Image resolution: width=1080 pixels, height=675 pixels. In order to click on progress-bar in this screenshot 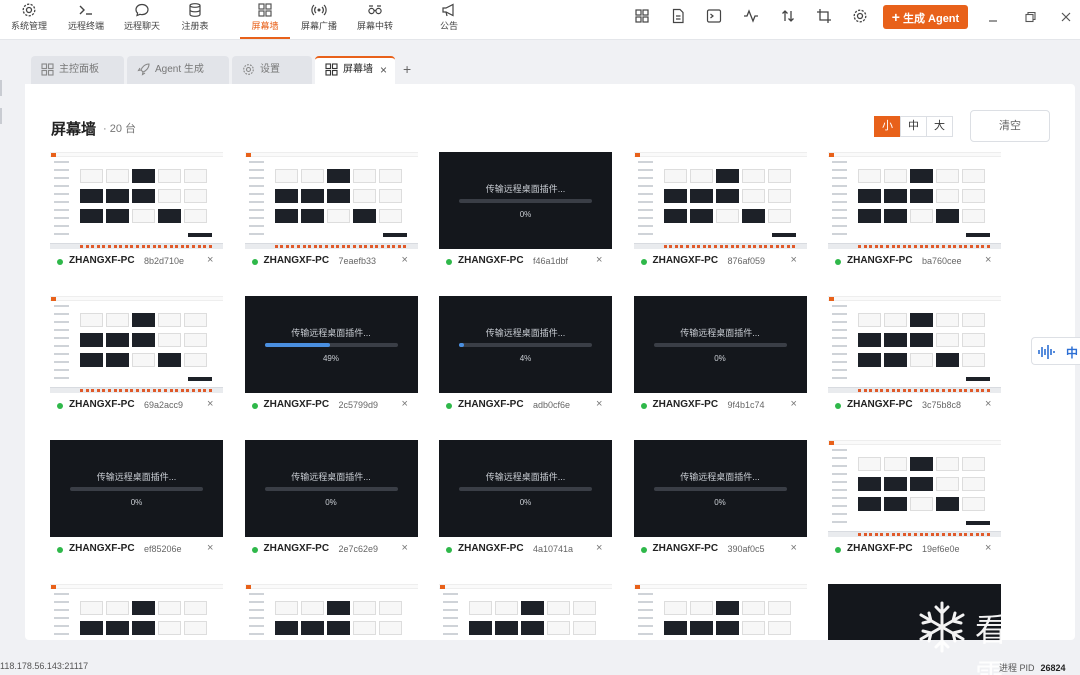, I will do `click(331, 489)`.